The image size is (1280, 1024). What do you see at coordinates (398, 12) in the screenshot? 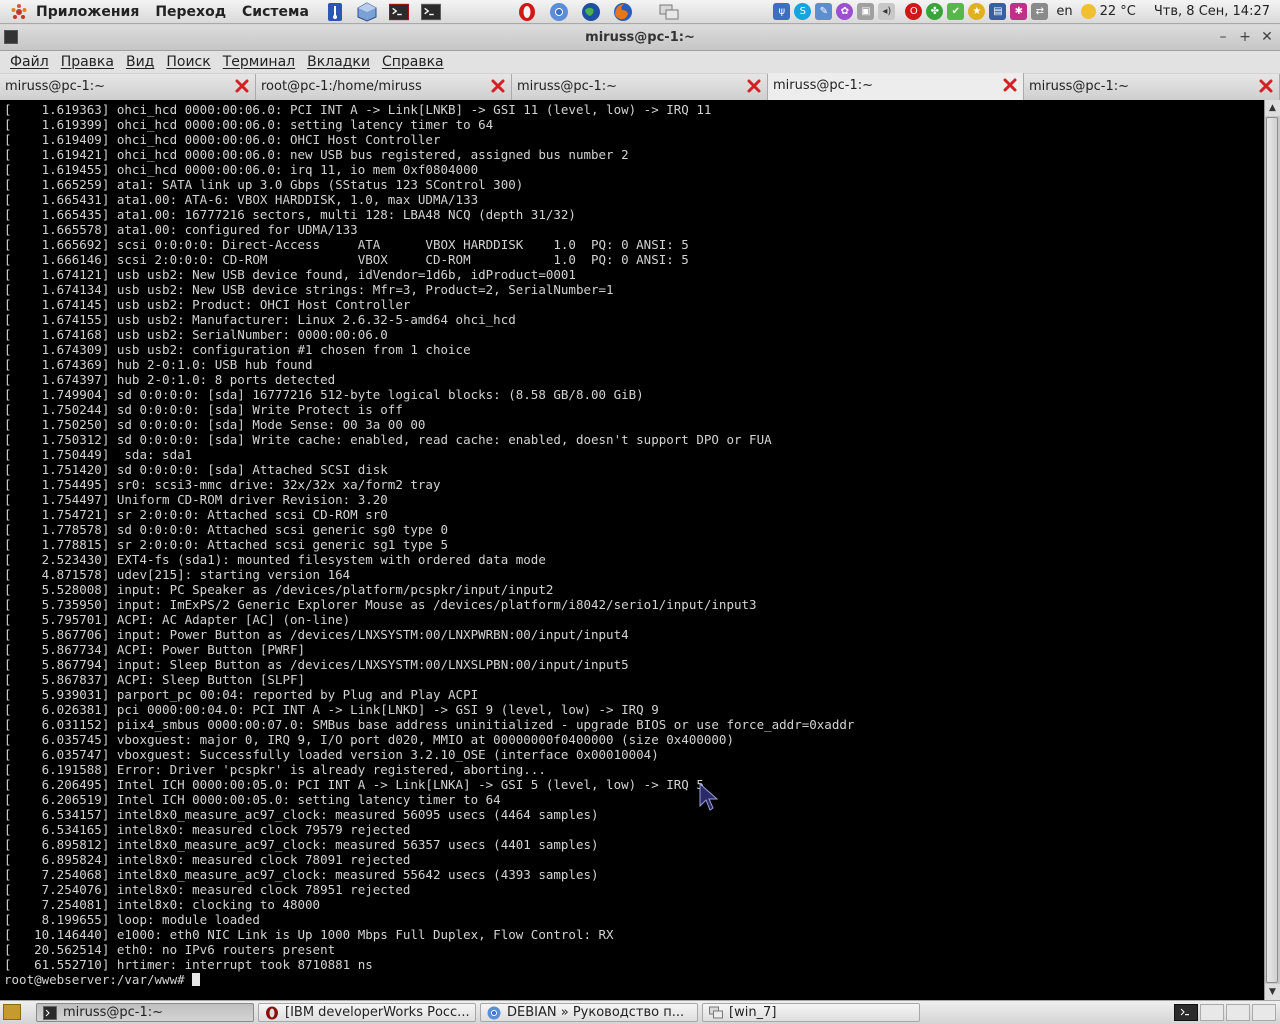
I see `launcher-terminal-red-icon` at bounding box center [398, 12].